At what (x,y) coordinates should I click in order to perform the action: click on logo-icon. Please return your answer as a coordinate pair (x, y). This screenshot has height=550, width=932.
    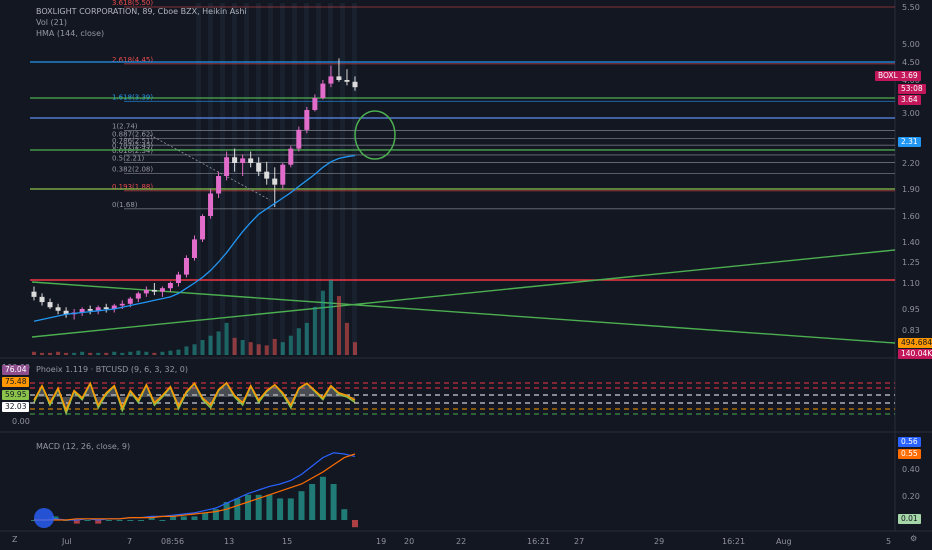
    Looking at the image, I should click on (44, 518).